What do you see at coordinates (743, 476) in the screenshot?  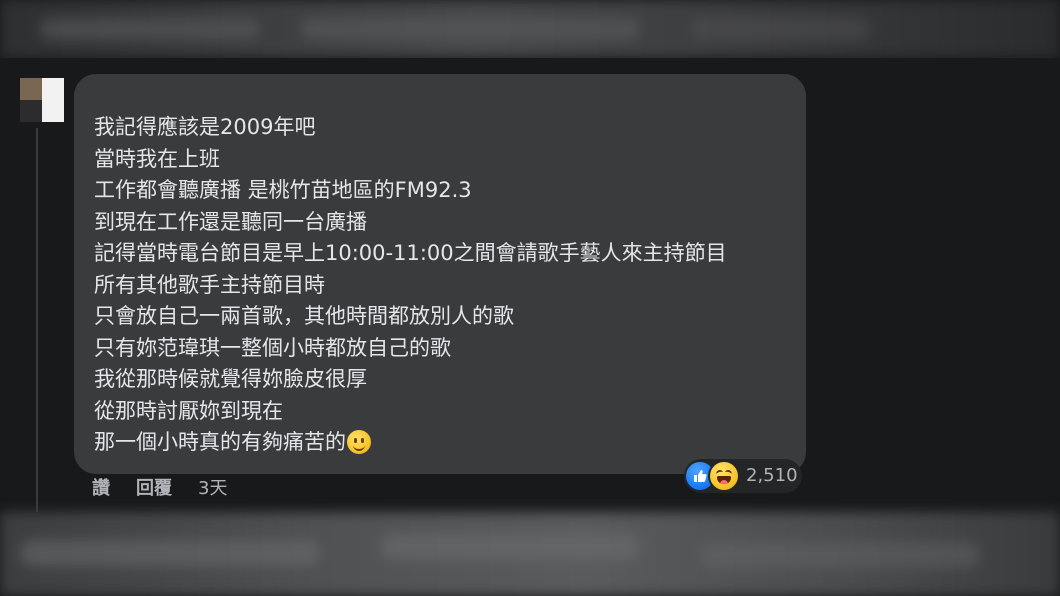 I see `reaction-summary: 2,510` at bounding box center [743, 476].